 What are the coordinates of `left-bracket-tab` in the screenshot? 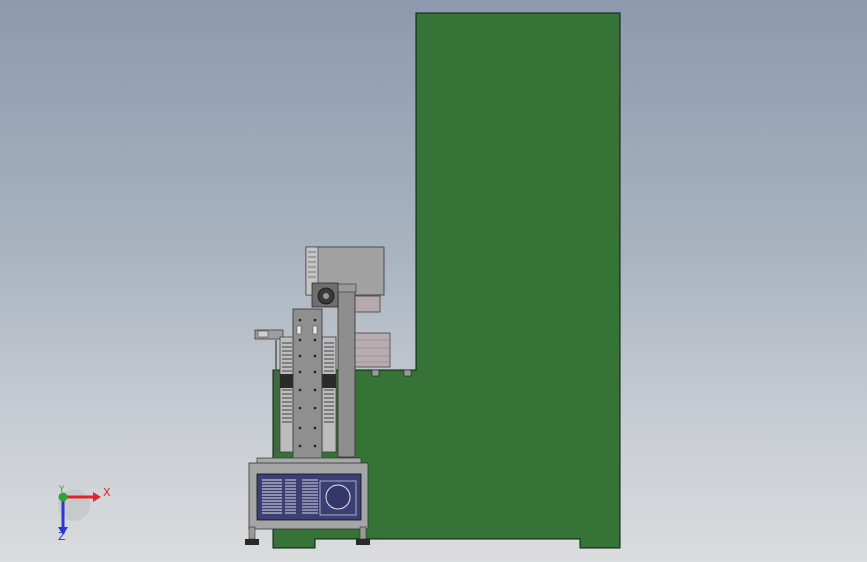 It's located at (263, 334).